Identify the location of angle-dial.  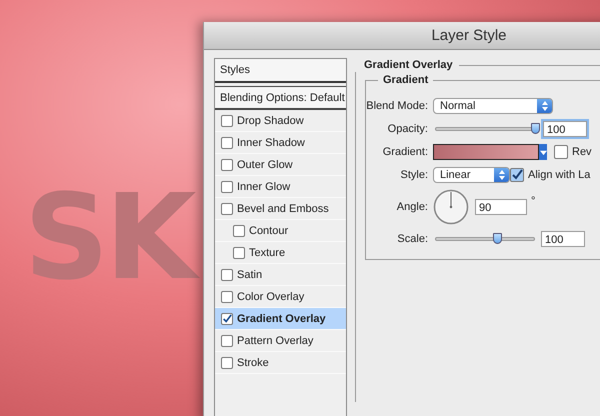
(451, 207).